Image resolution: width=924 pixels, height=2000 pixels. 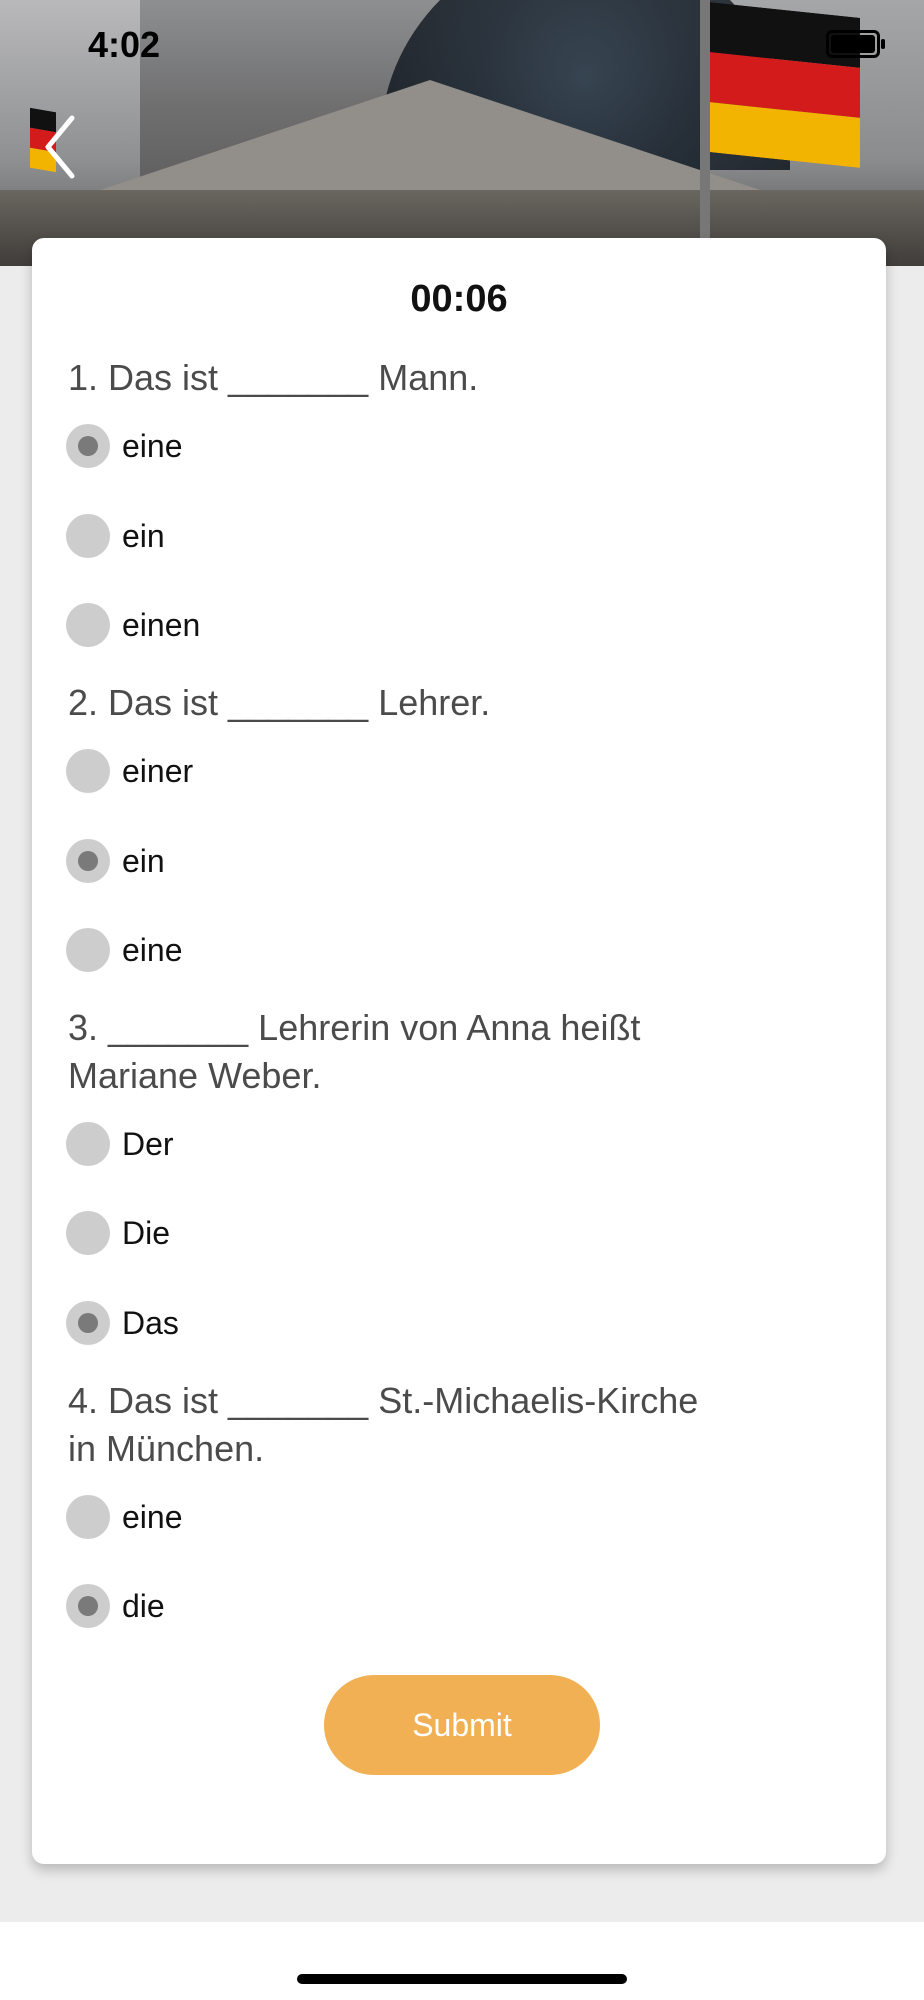 I want to click on status-time: 4:02, so click(x=124, y=44).